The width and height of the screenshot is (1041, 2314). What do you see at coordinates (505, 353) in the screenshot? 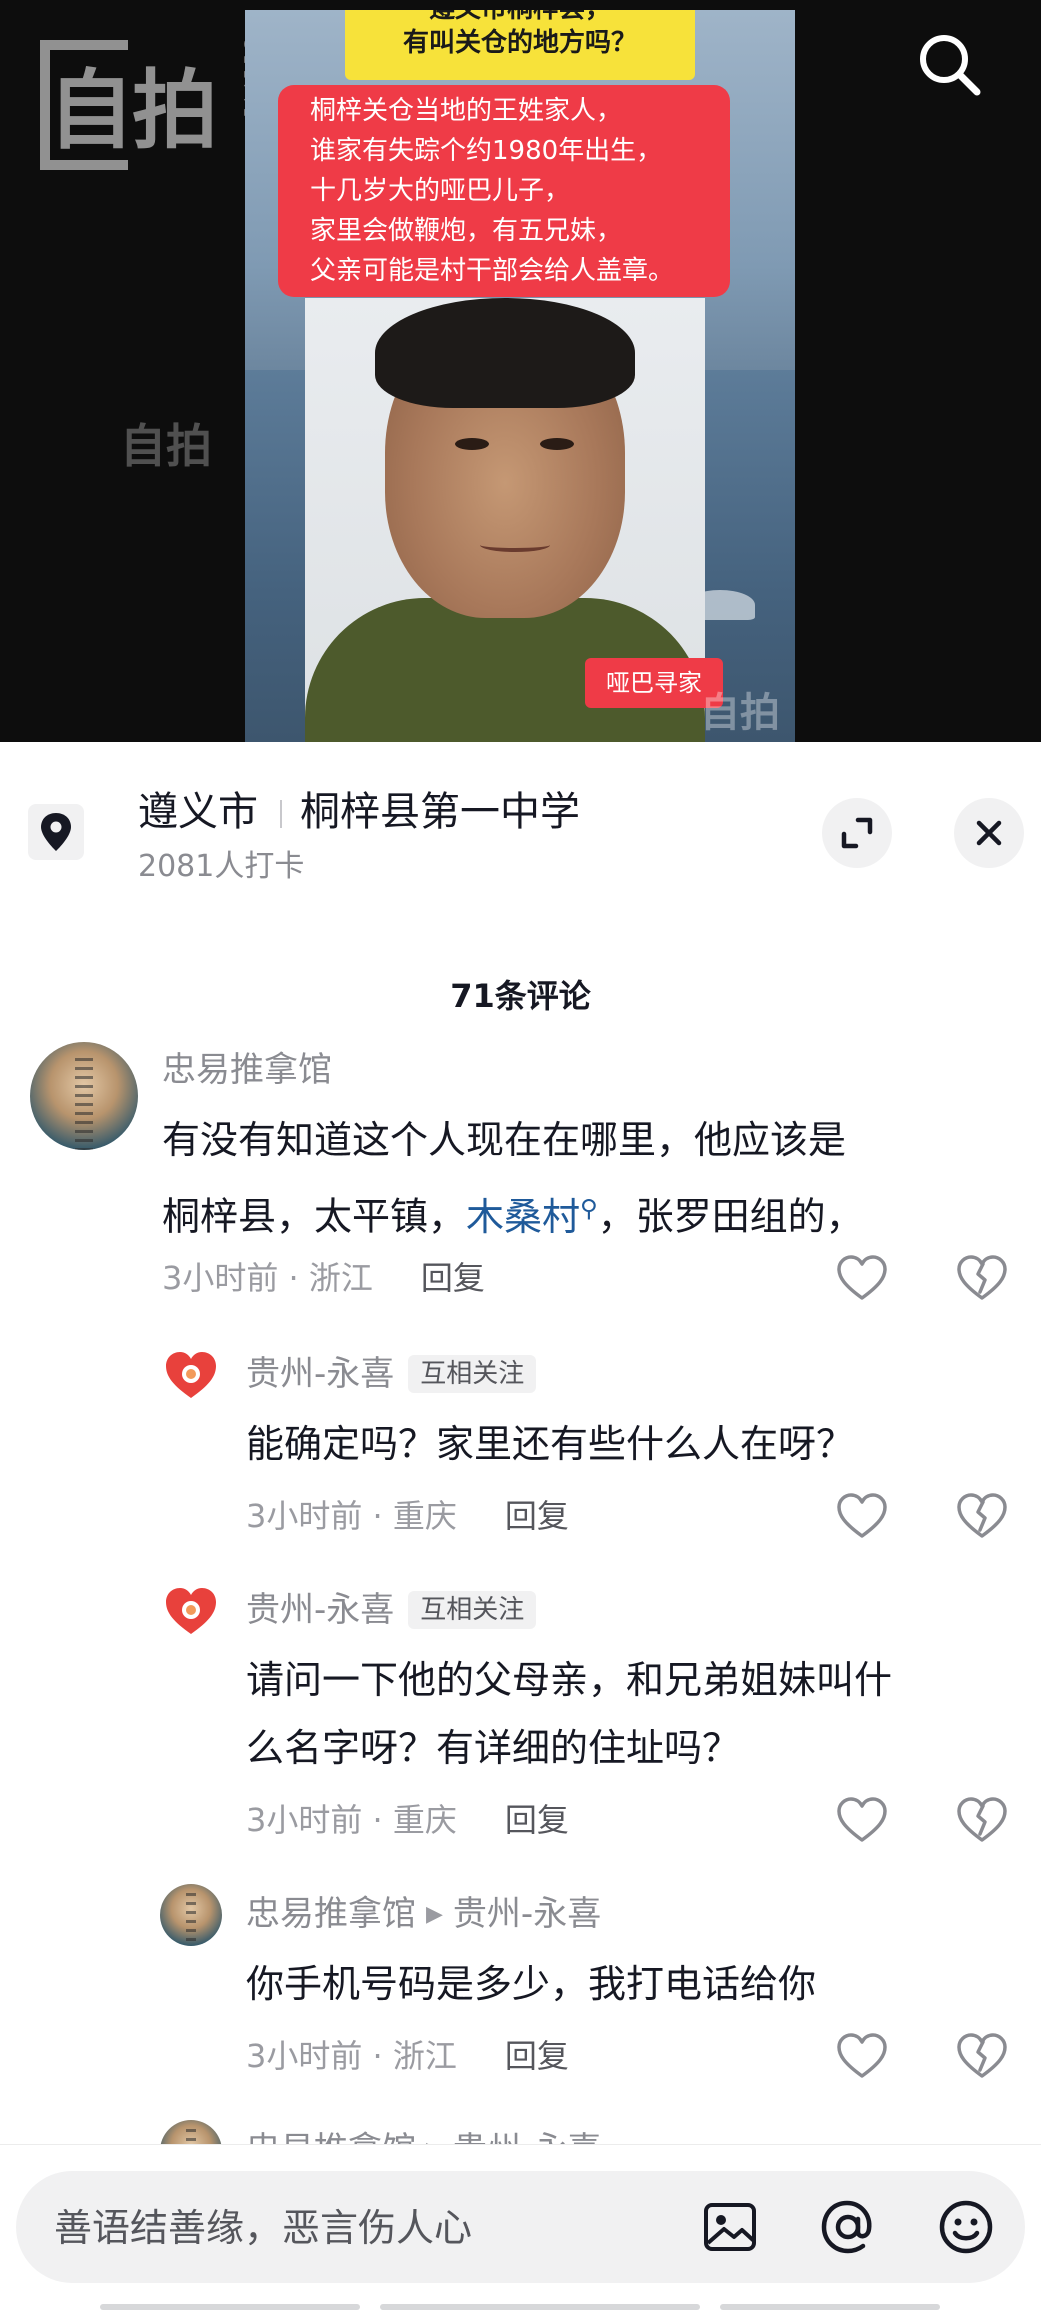
I see `portrait-hair` at bounding box center [505, 353].